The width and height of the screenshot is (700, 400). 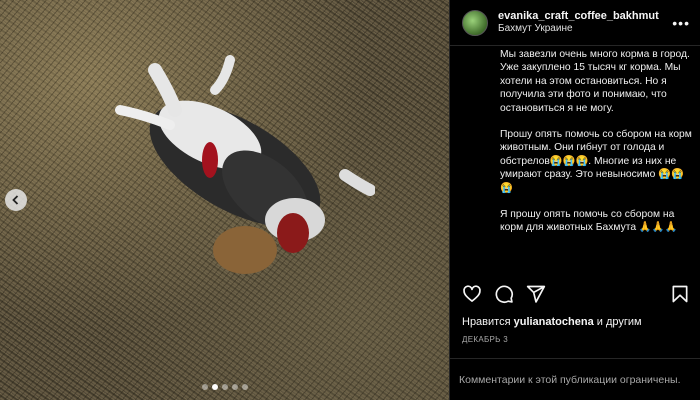 What do you see at coordinates (681, 23) in the screenshot?
I see `more-options-icon: •••` at bounding box center [681, 23].